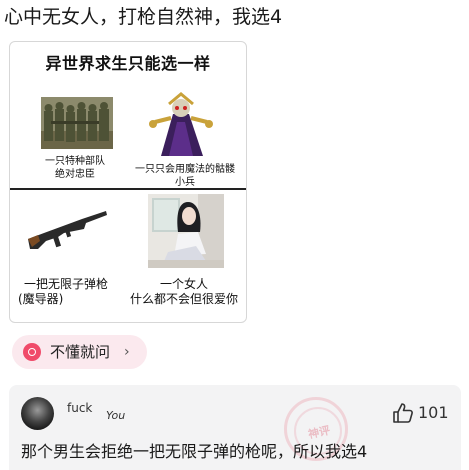 The image size is (469, 470). I want to click on skeleton-mage-image, so click(181, 125).